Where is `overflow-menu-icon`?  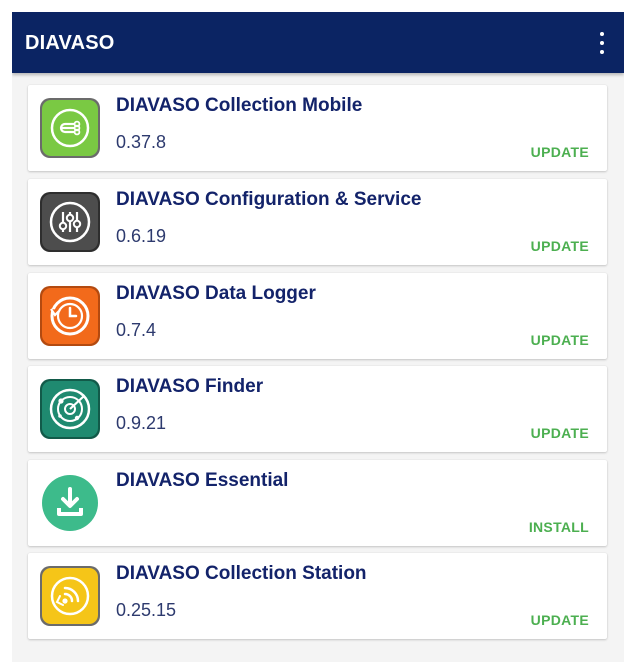 overflow-menu-icon is located at coordinates (602, 43).